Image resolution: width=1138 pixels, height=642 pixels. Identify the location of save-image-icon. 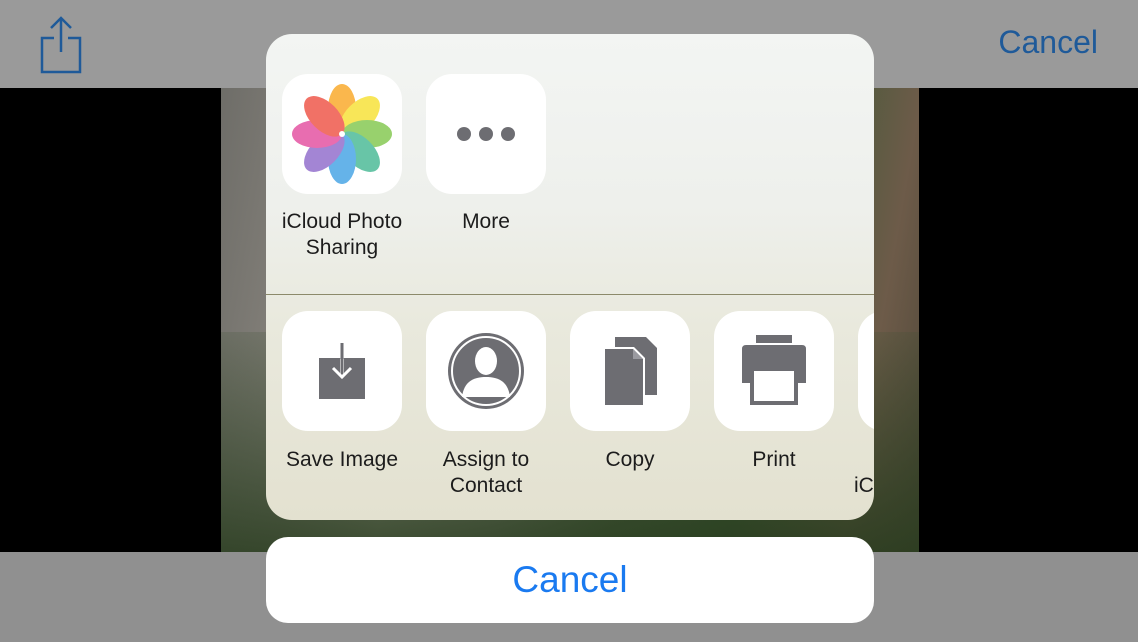
(342, 371).